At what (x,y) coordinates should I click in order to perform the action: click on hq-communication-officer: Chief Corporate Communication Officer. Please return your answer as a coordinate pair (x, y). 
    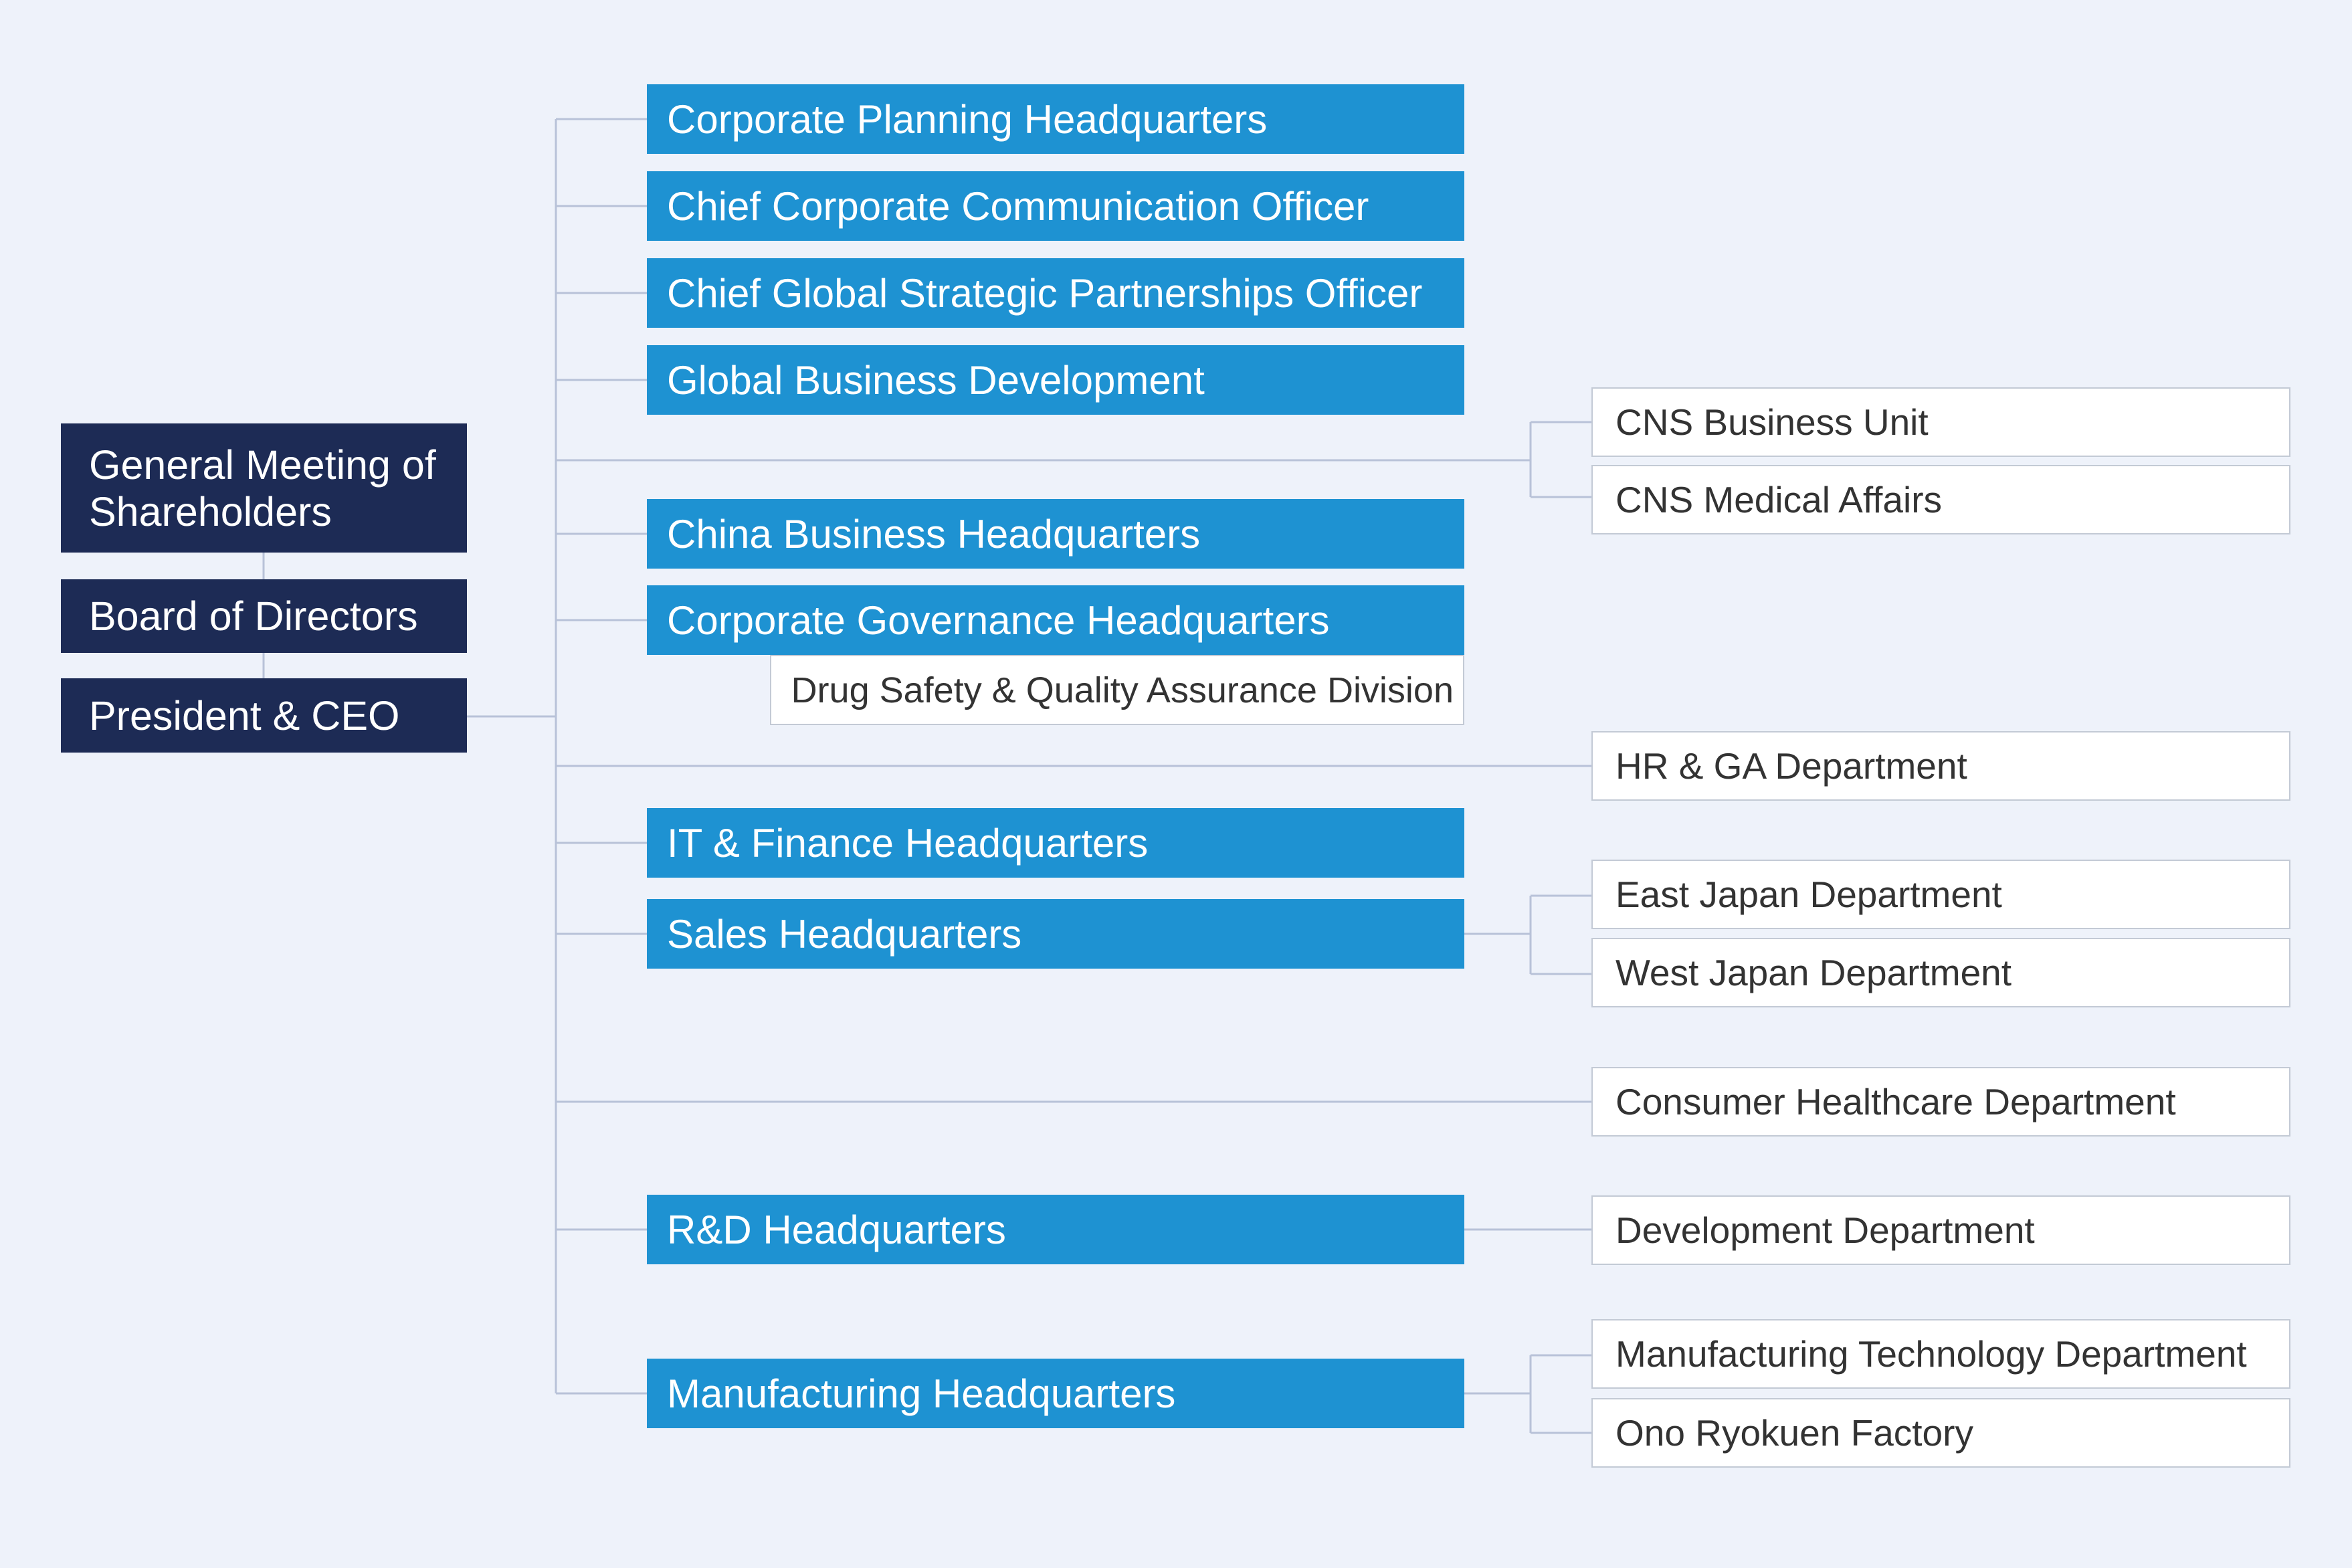
    Looking at the image, I should click on (1055, 206).